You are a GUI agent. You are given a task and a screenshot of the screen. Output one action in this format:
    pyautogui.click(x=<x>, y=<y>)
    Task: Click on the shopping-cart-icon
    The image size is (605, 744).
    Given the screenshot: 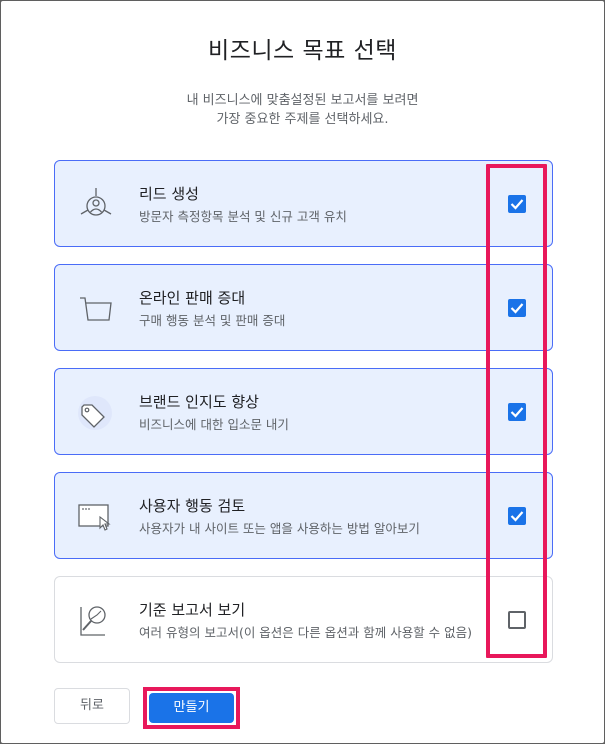 What is the action you would take?
    pyautogui.click(x=96, y=308)
    